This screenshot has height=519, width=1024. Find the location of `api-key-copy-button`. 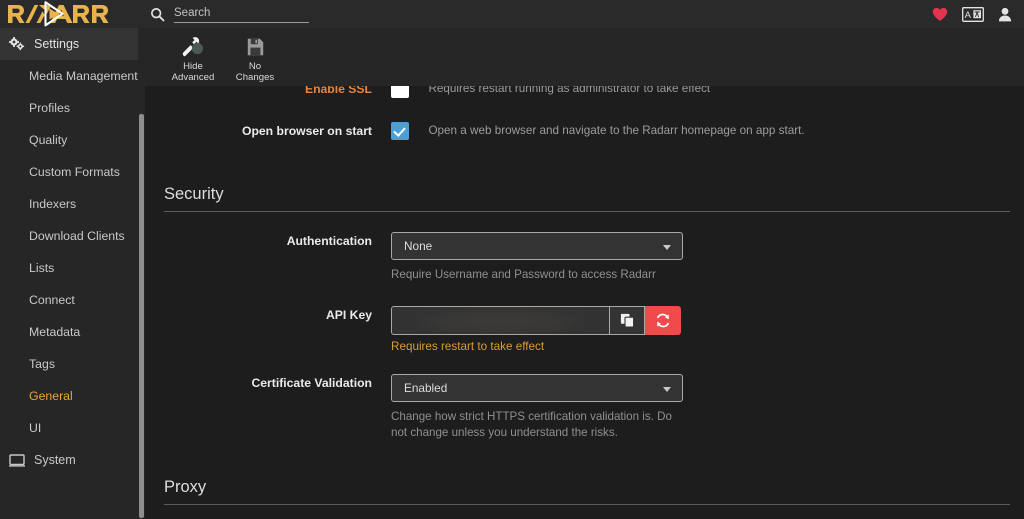

api-key-copy-button is located at coordinates (627, 320).